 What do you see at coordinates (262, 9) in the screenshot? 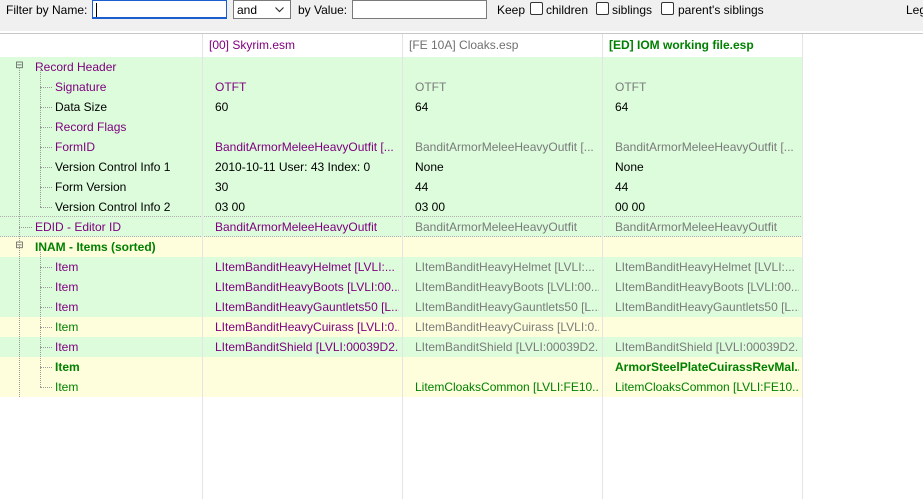
I see `filter-operator-select: and` at bounding box center [262, 9].